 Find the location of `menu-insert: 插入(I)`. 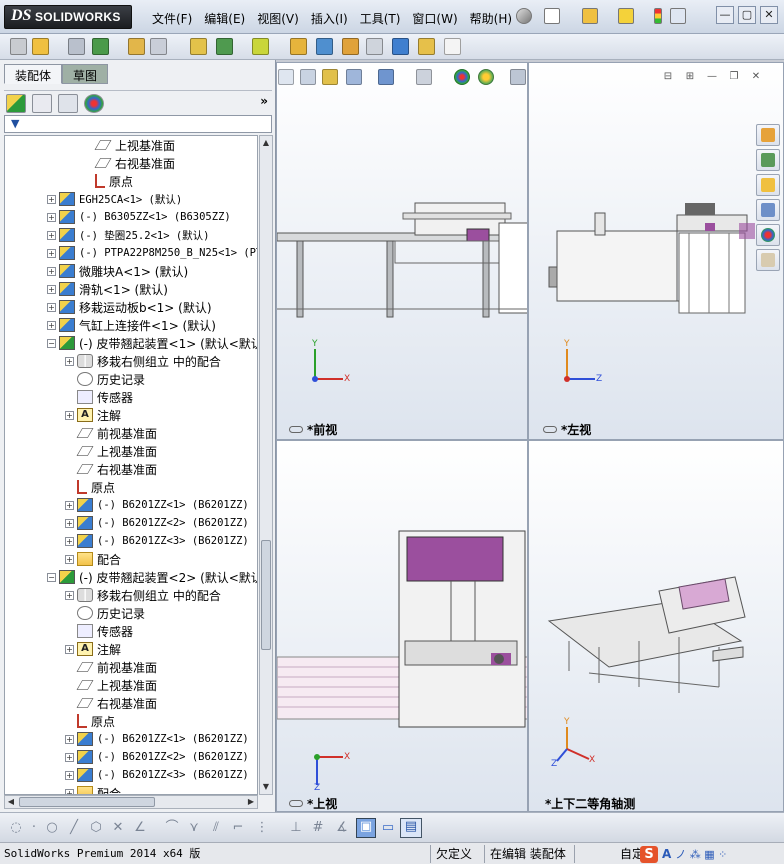

menu-insert: 插入(I) is located at coordinates (331, 19).